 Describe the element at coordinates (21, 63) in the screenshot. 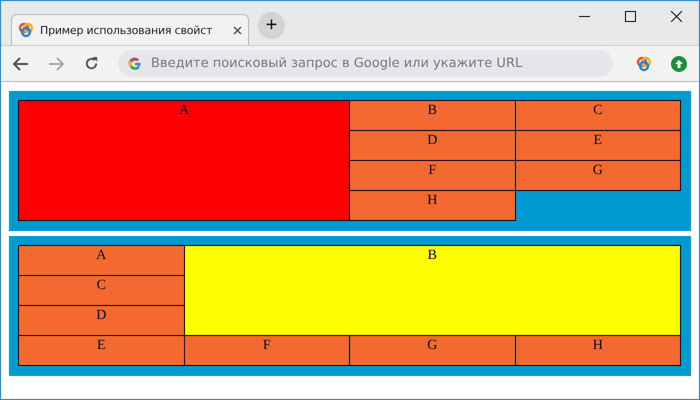

I see `back-arrow-icon` at that location.